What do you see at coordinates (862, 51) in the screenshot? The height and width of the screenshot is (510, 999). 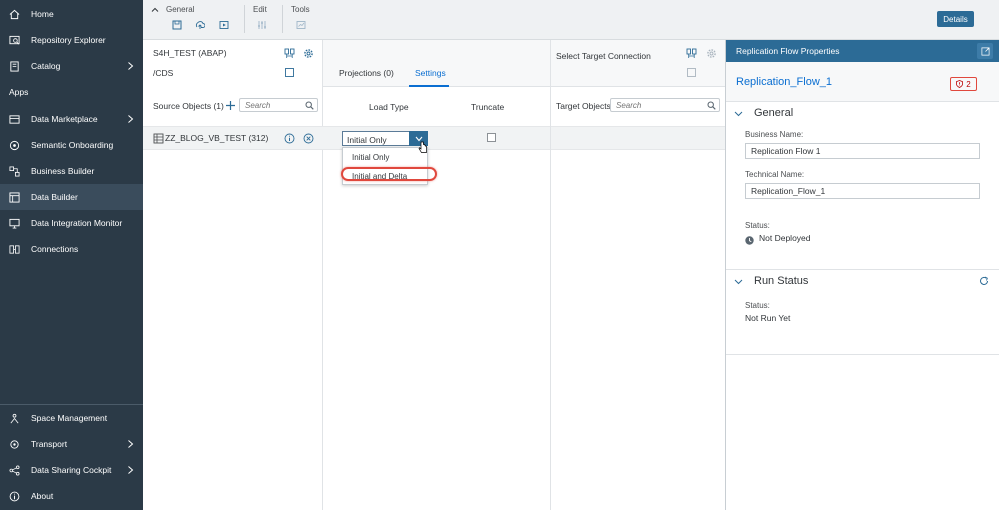 I see `properties-panel-header: Replication Flow Properties` at bounding box center [862, 51].